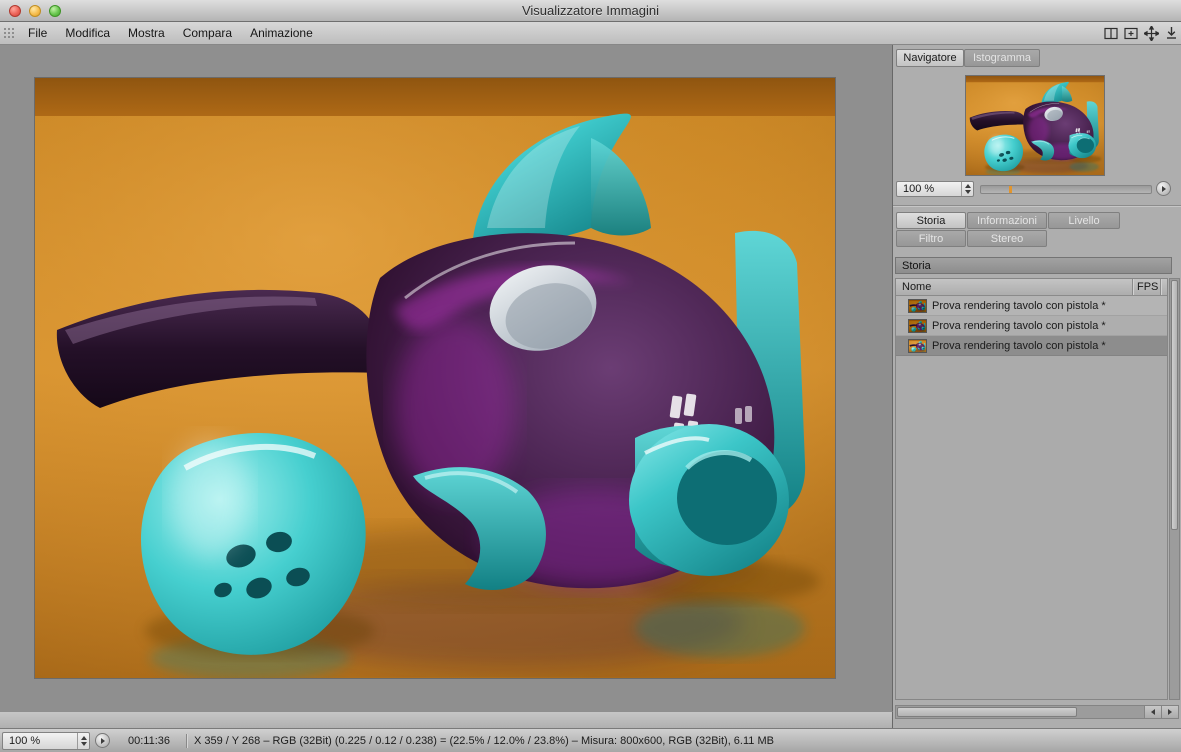 The height and width of the screenshot is (752, 1181). I want to click on menu-compara: Compara, so click(207, 33).